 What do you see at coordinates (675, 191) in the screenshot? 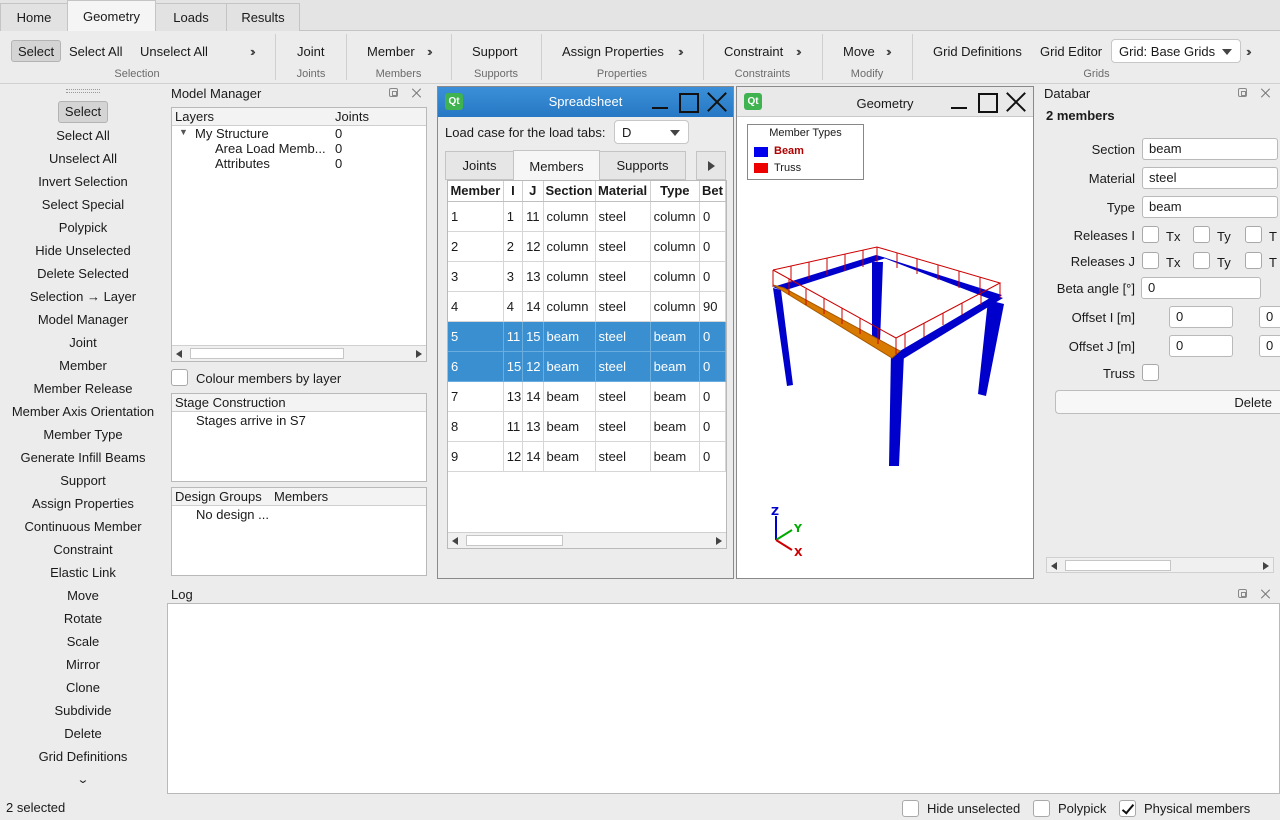
I see `column-header: Type` at bounding box center [675, 191].